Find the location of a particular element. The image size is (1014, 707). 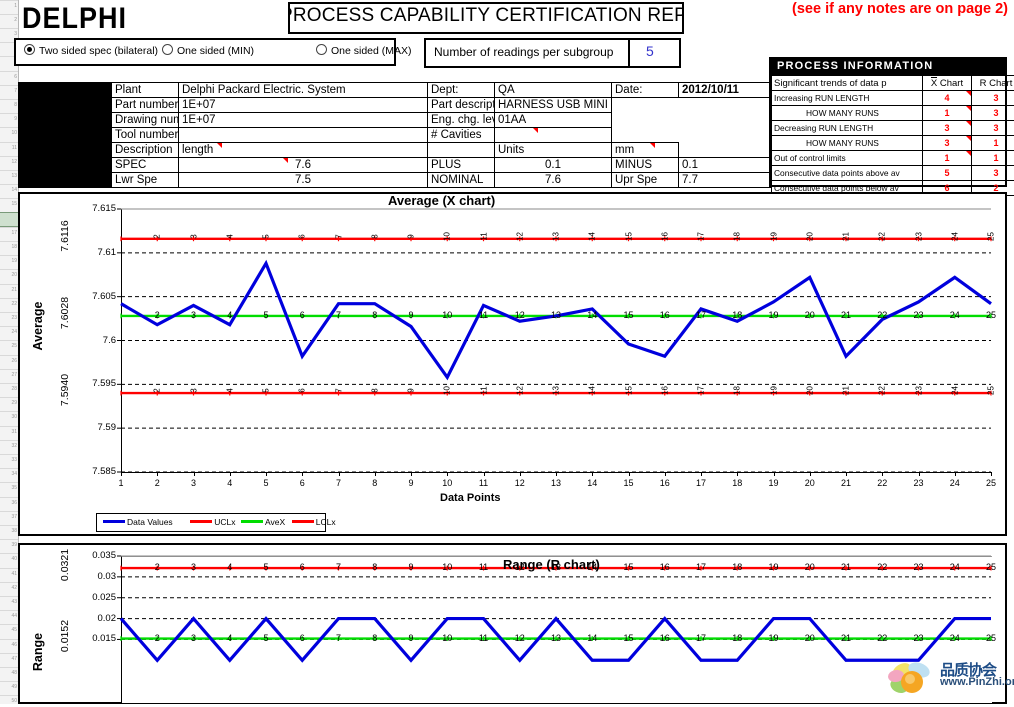

pinfo-r-value: 3 is located at coordinates (993, 173).